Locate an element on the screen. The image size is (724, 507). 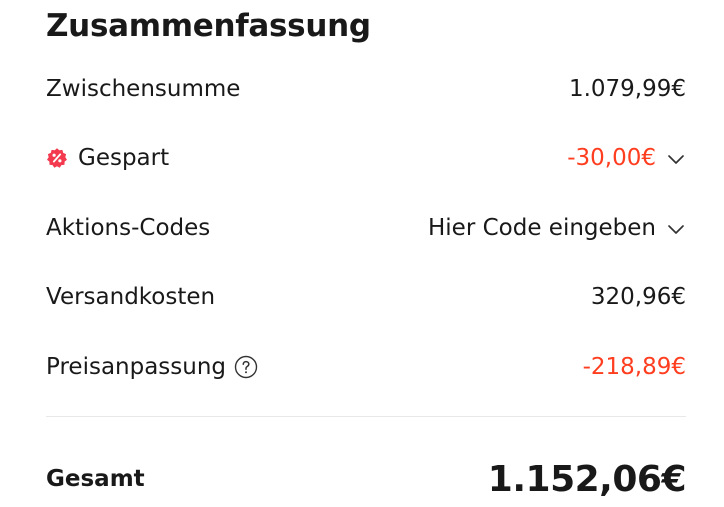
promo-code-value-group: Hier Code eingeben is located at coordinates (557, 228).